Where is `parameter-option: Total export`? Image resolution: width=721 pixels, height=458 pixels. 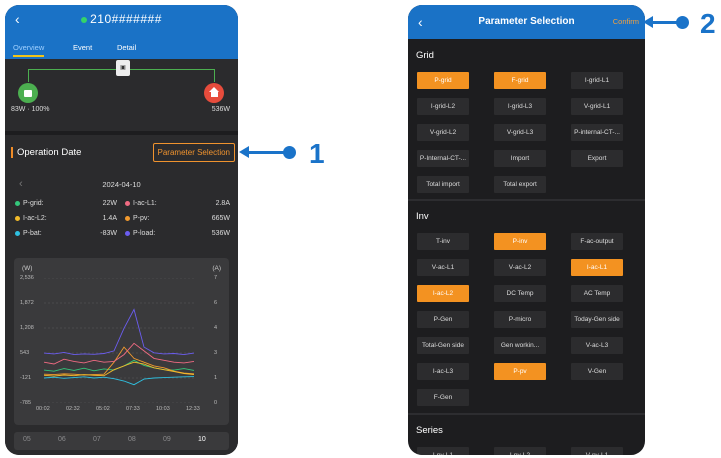
parameter-option: Total export is located at coordinates (520, 184).